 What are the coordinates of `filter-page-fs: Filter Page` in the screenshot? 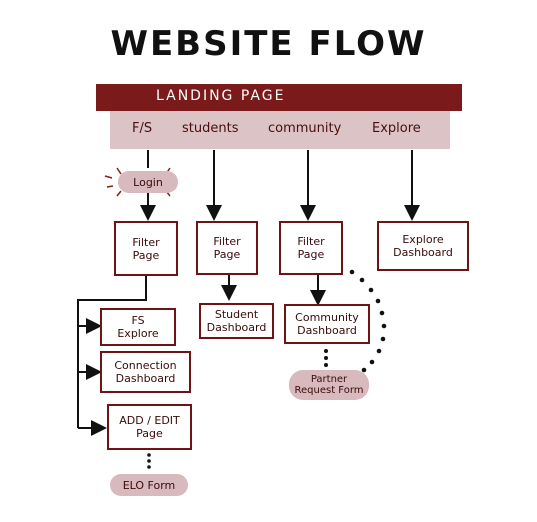 It's located at (146, 248).